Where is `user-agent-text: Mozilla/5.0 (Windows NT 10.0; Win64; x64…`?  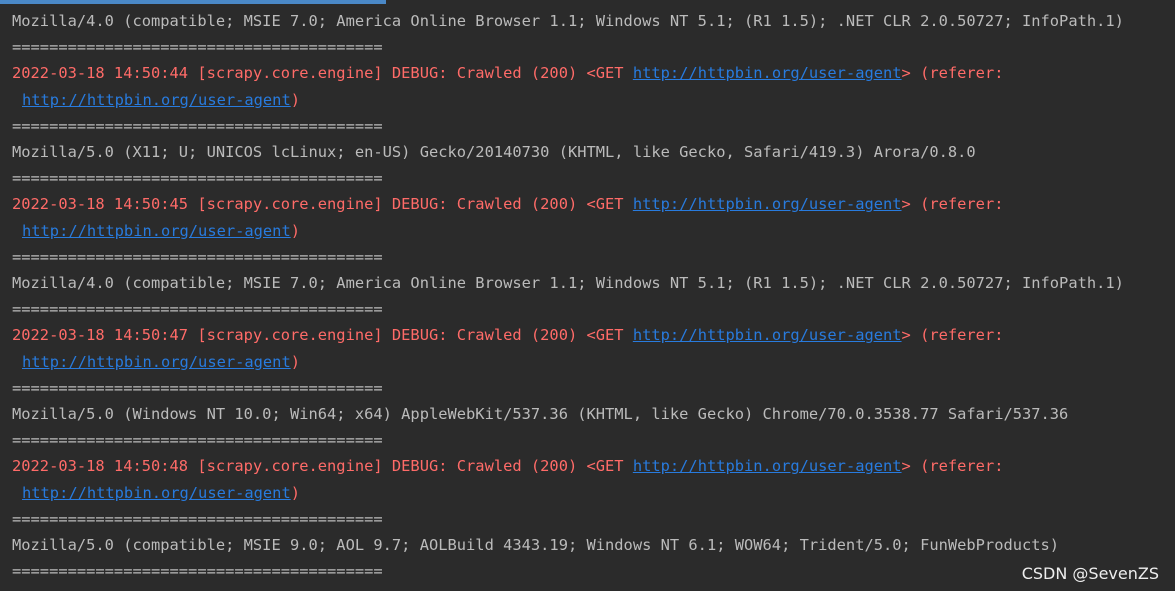
user-agent-text: Mozilla/5.0 (Windows NT 10.0; Win64; x64… is located at coordinates (540, 414).